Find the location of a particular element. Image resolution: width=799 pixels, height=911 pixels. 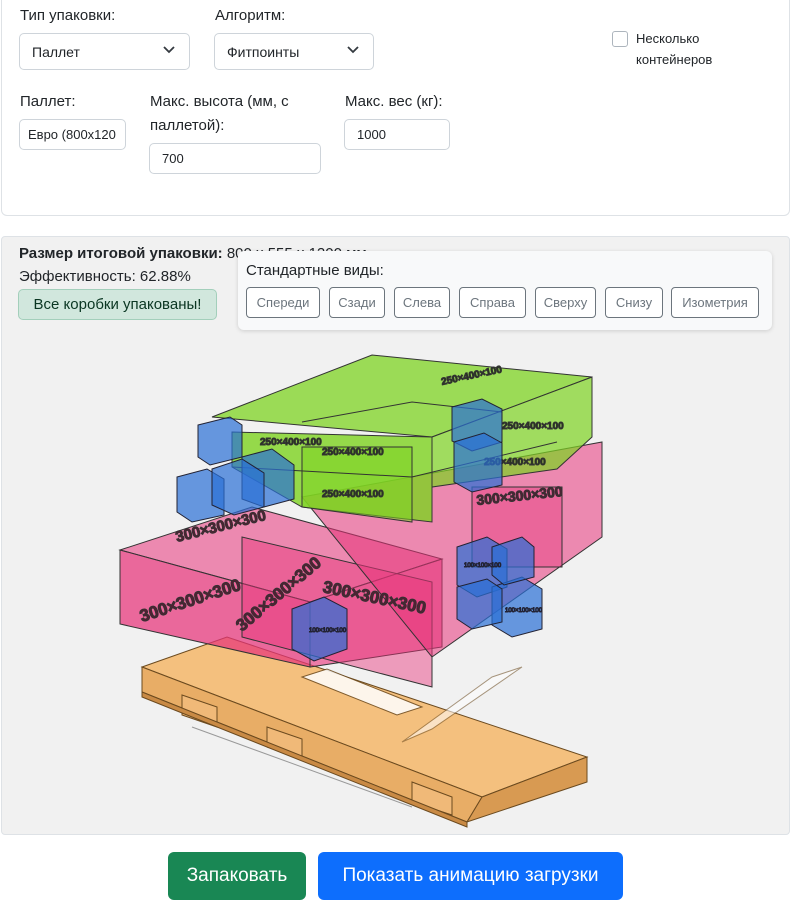

multi-container-checkbox is located at coordinates (620, 39).